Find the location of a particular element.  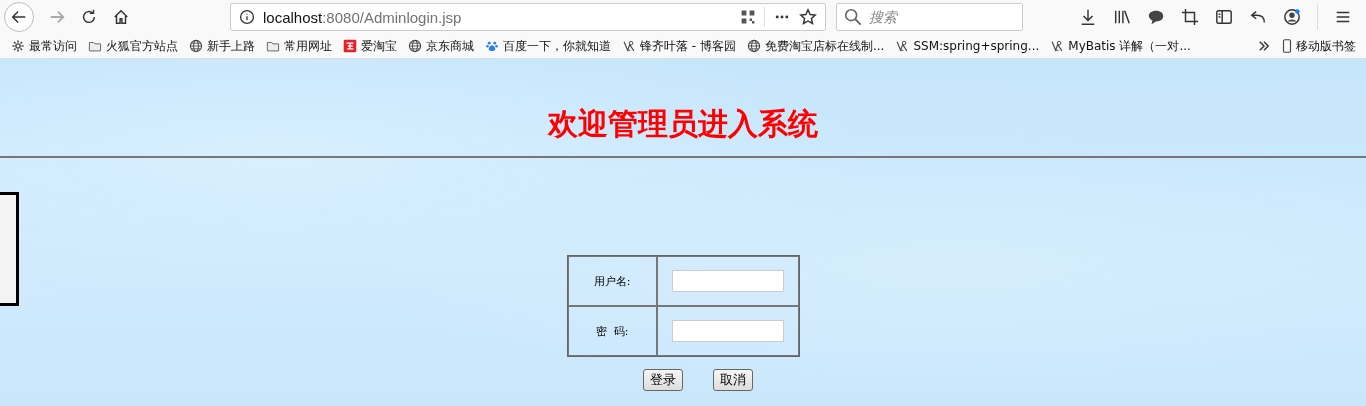

speech-bubble-icon is located at coordinates (1156, 17).